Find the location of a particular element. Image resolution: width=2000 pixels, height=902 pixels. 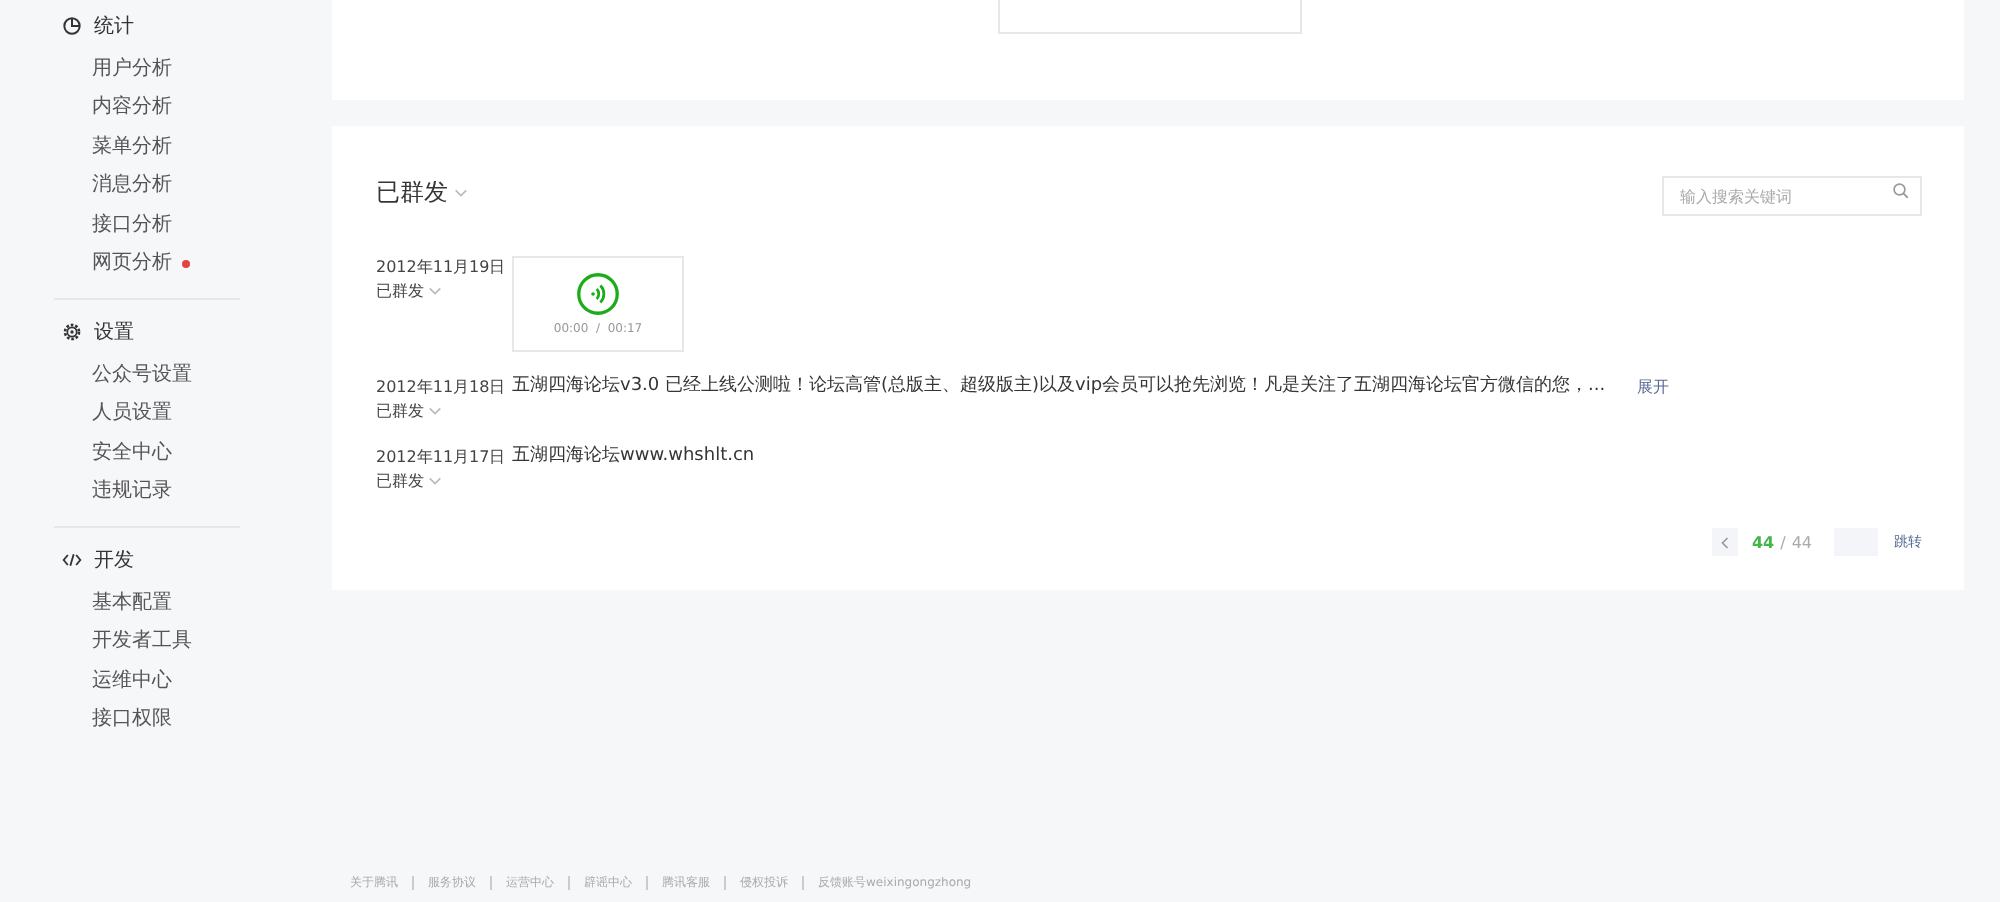

search-icon is located at coordinates (1901, 191).